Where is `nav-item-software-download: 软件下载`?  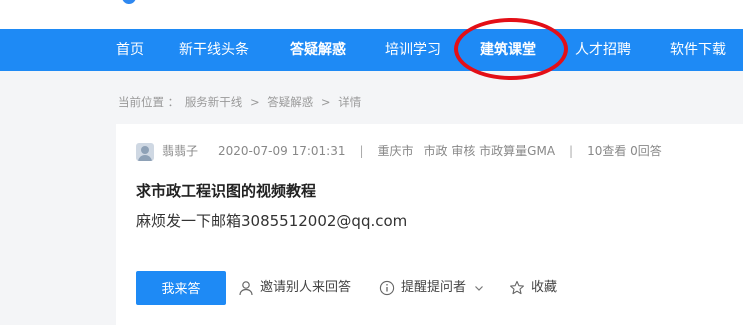
nav-item-software-download: 软件下载 is located at coordinates (698, 50).